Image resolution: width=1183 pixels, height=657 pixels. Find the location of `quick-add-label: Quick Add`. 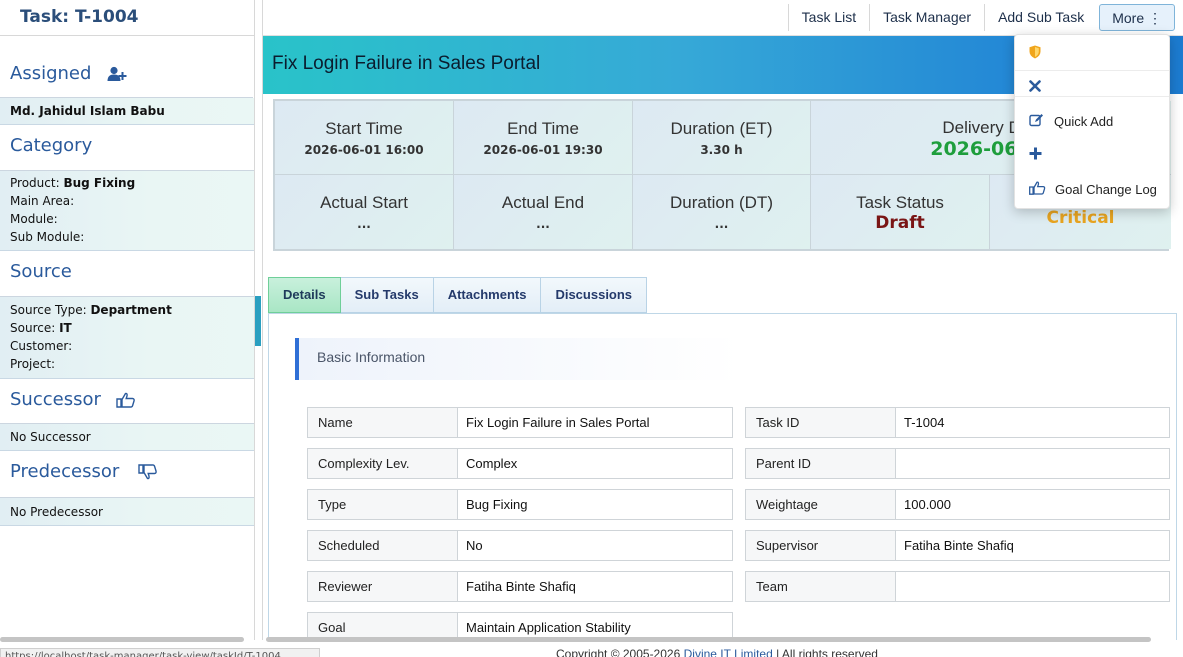

quick-add-label: Quick Add is located at coordinates (1084, 121).